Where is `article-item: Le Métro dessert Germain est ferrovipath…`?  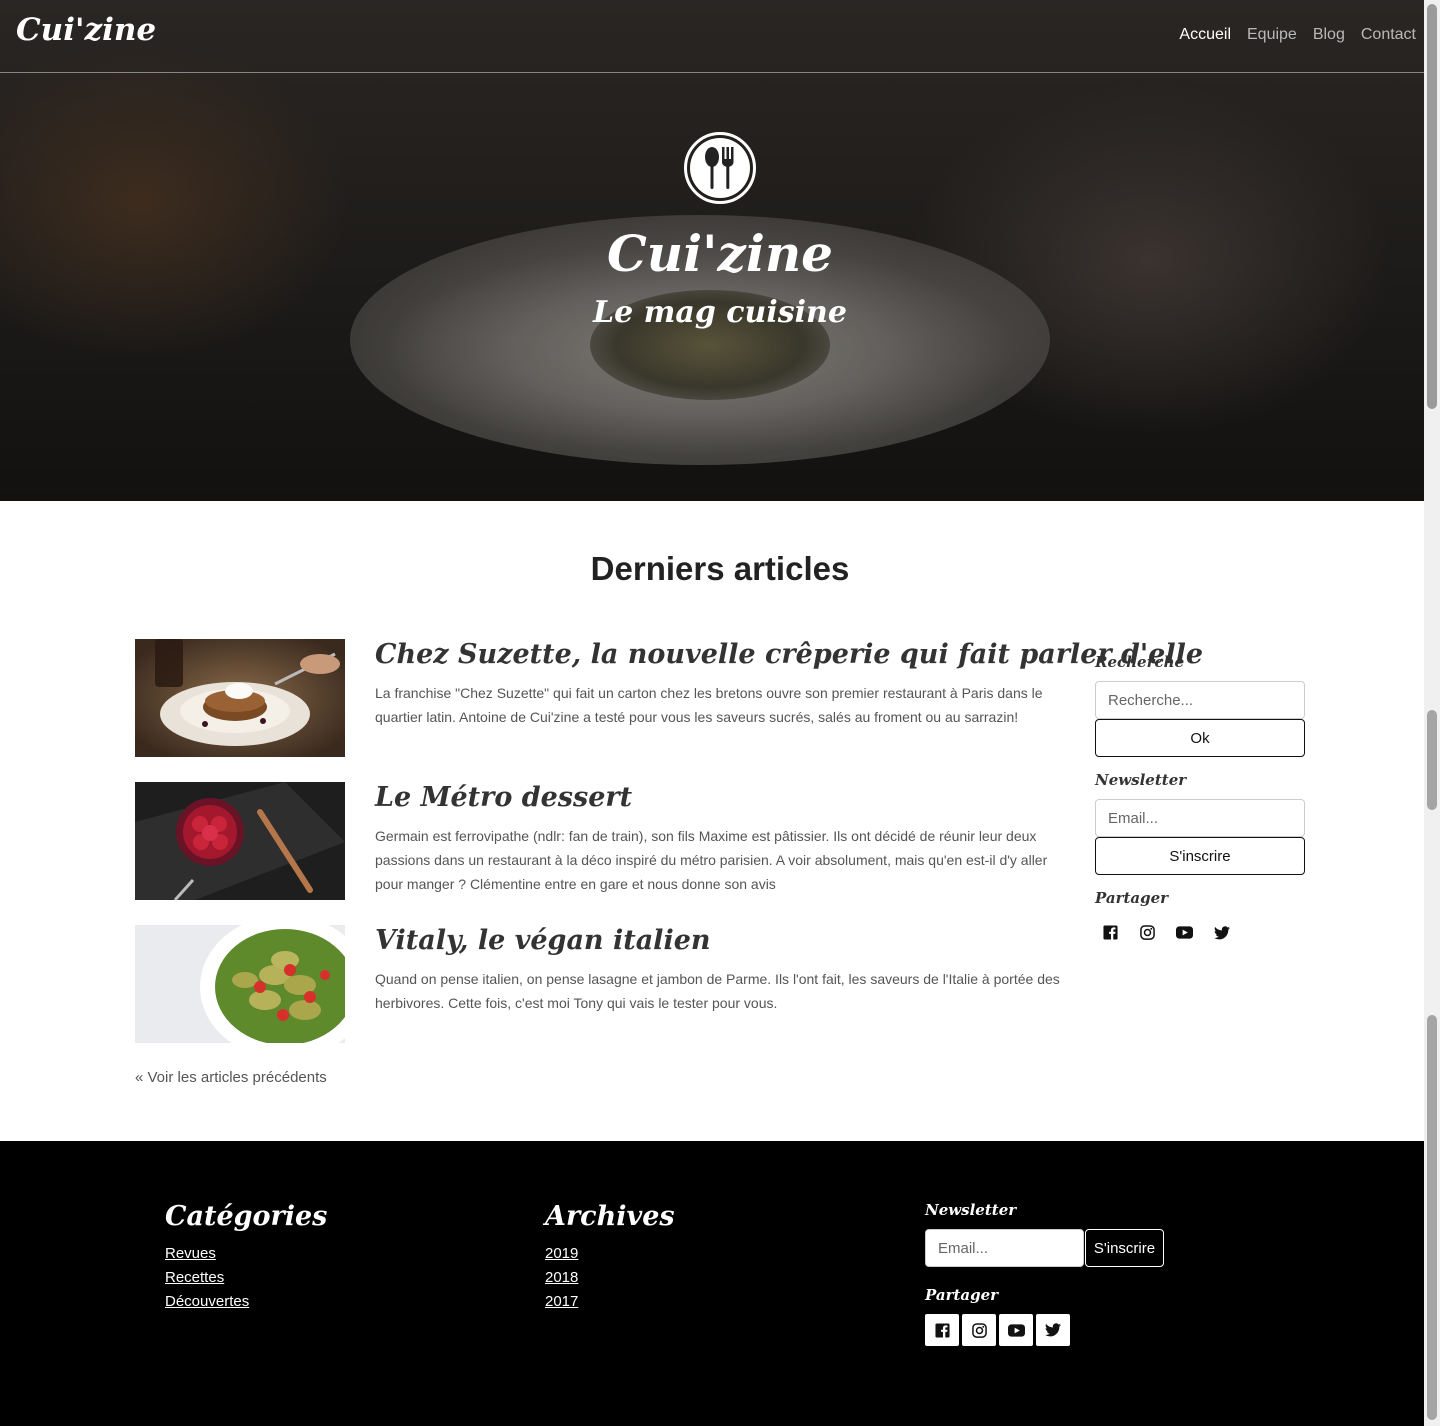
article-item: Le Métro dessert Germain est ferrovipath… is located at coordinates (600, 841).